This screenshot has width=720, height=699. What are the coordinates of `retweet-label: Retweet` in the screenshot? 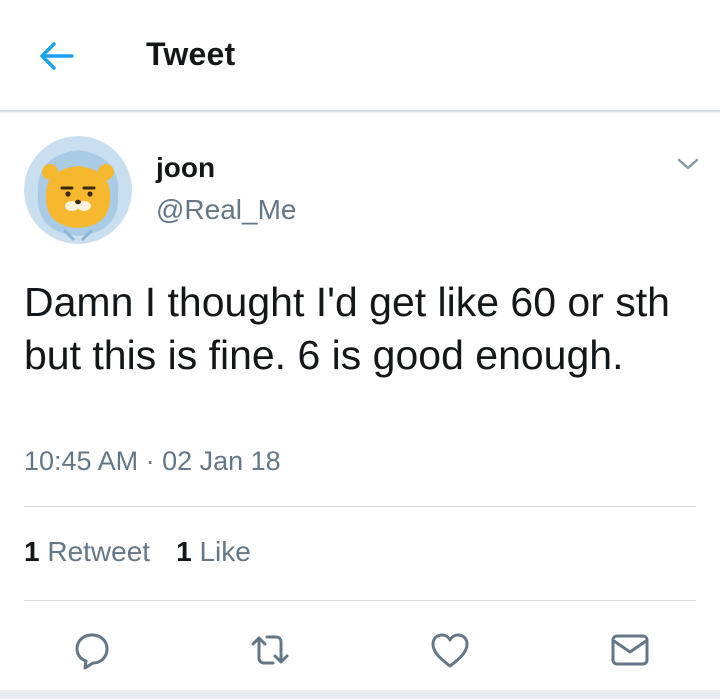 It's located at (99, 551).